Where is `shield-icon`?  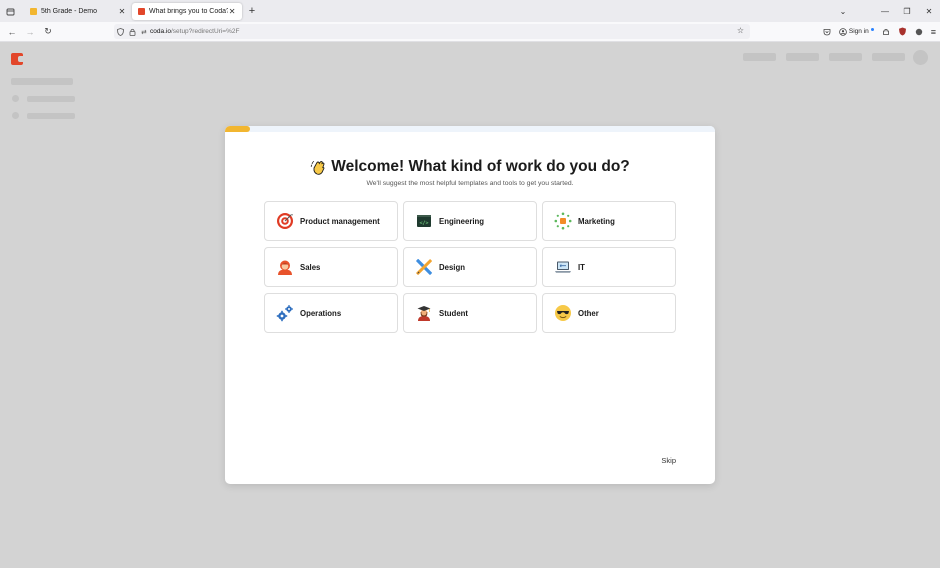
shield-icon is located at coordinates (120, 31).